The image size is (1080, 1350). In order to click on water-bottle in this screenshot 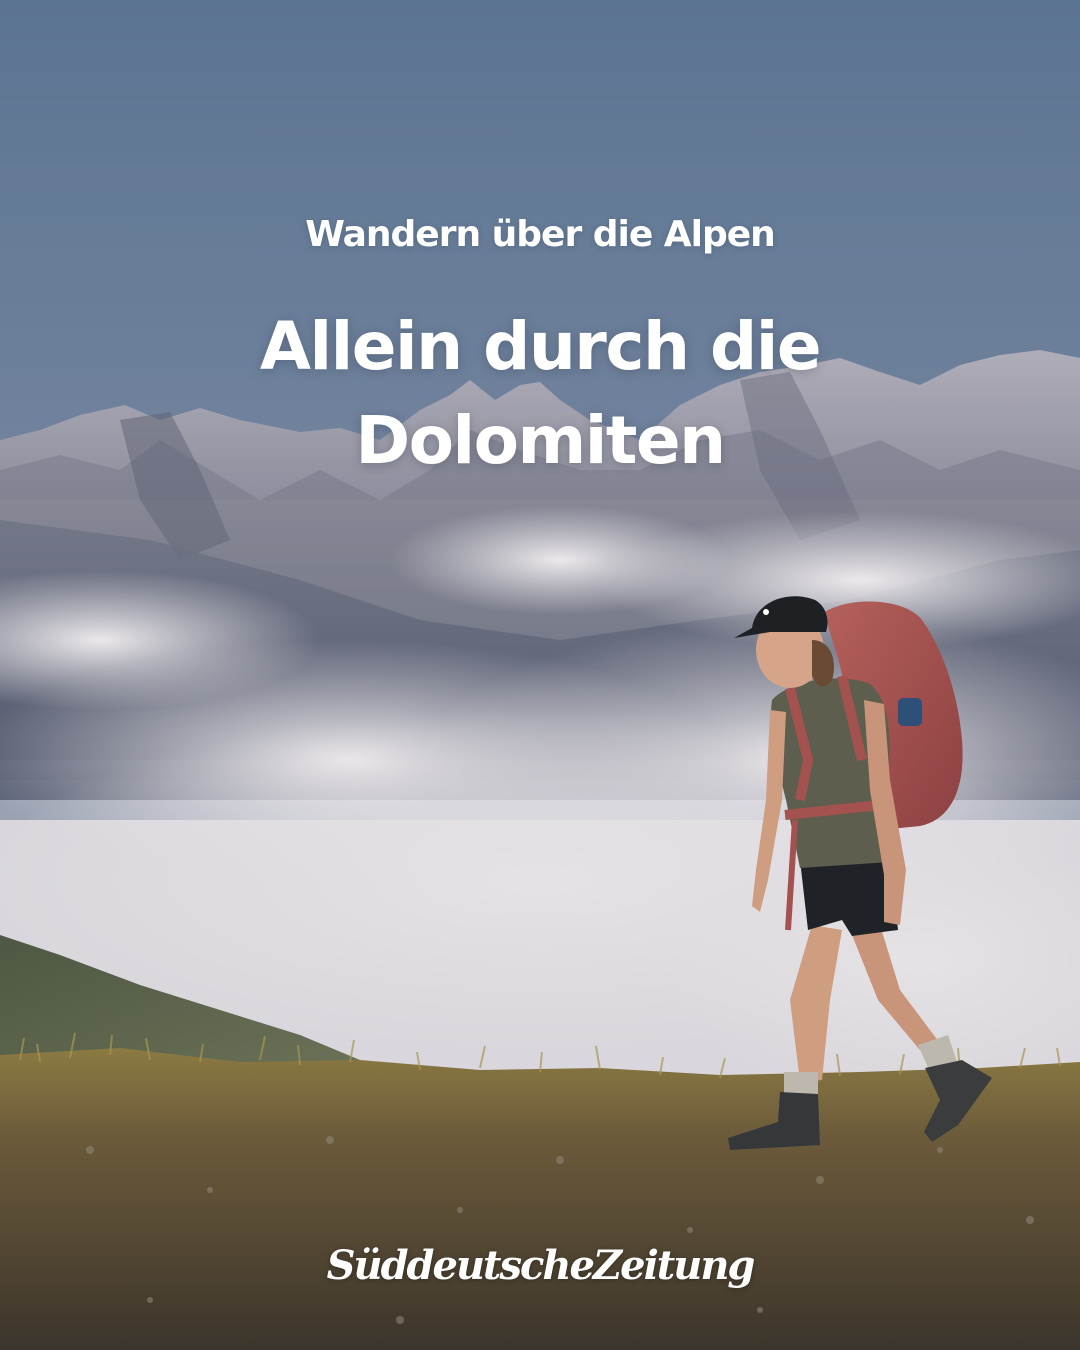, I will do `click(910, 712)`.